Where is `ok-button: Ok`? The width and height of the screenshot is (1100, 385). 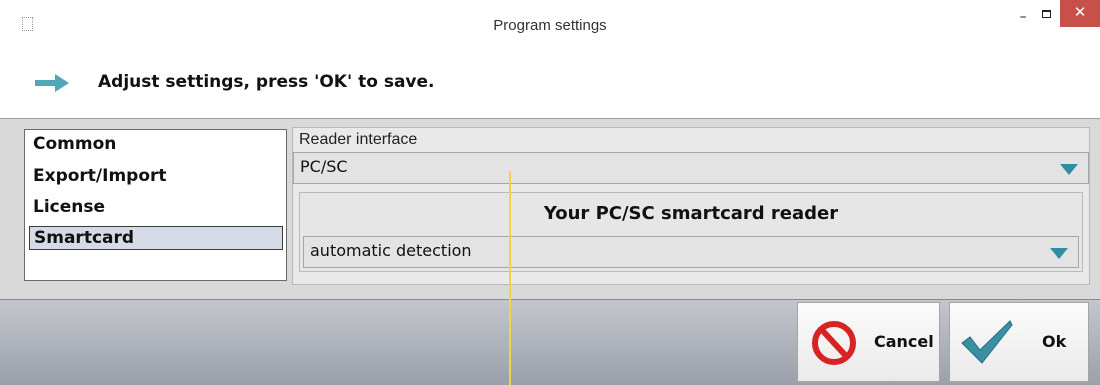 ok-button: Ok is located at coordinates (1019, 342).